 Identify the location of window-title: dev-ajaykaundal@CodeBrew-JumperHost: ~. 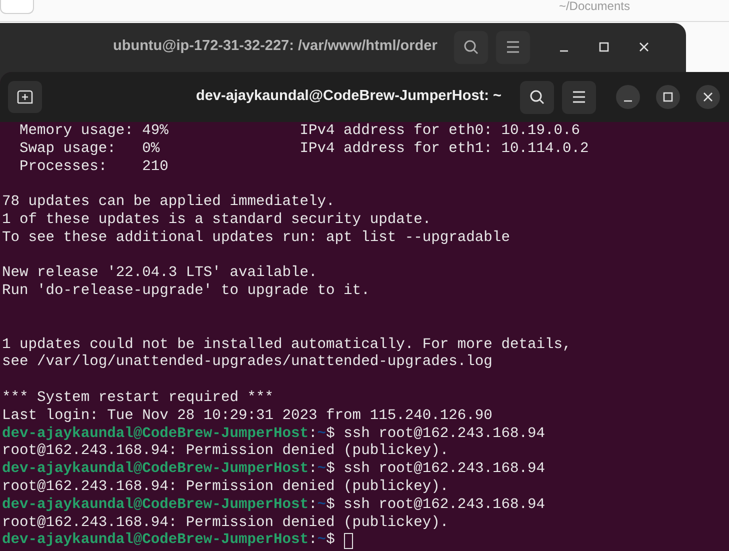
(349, 96).